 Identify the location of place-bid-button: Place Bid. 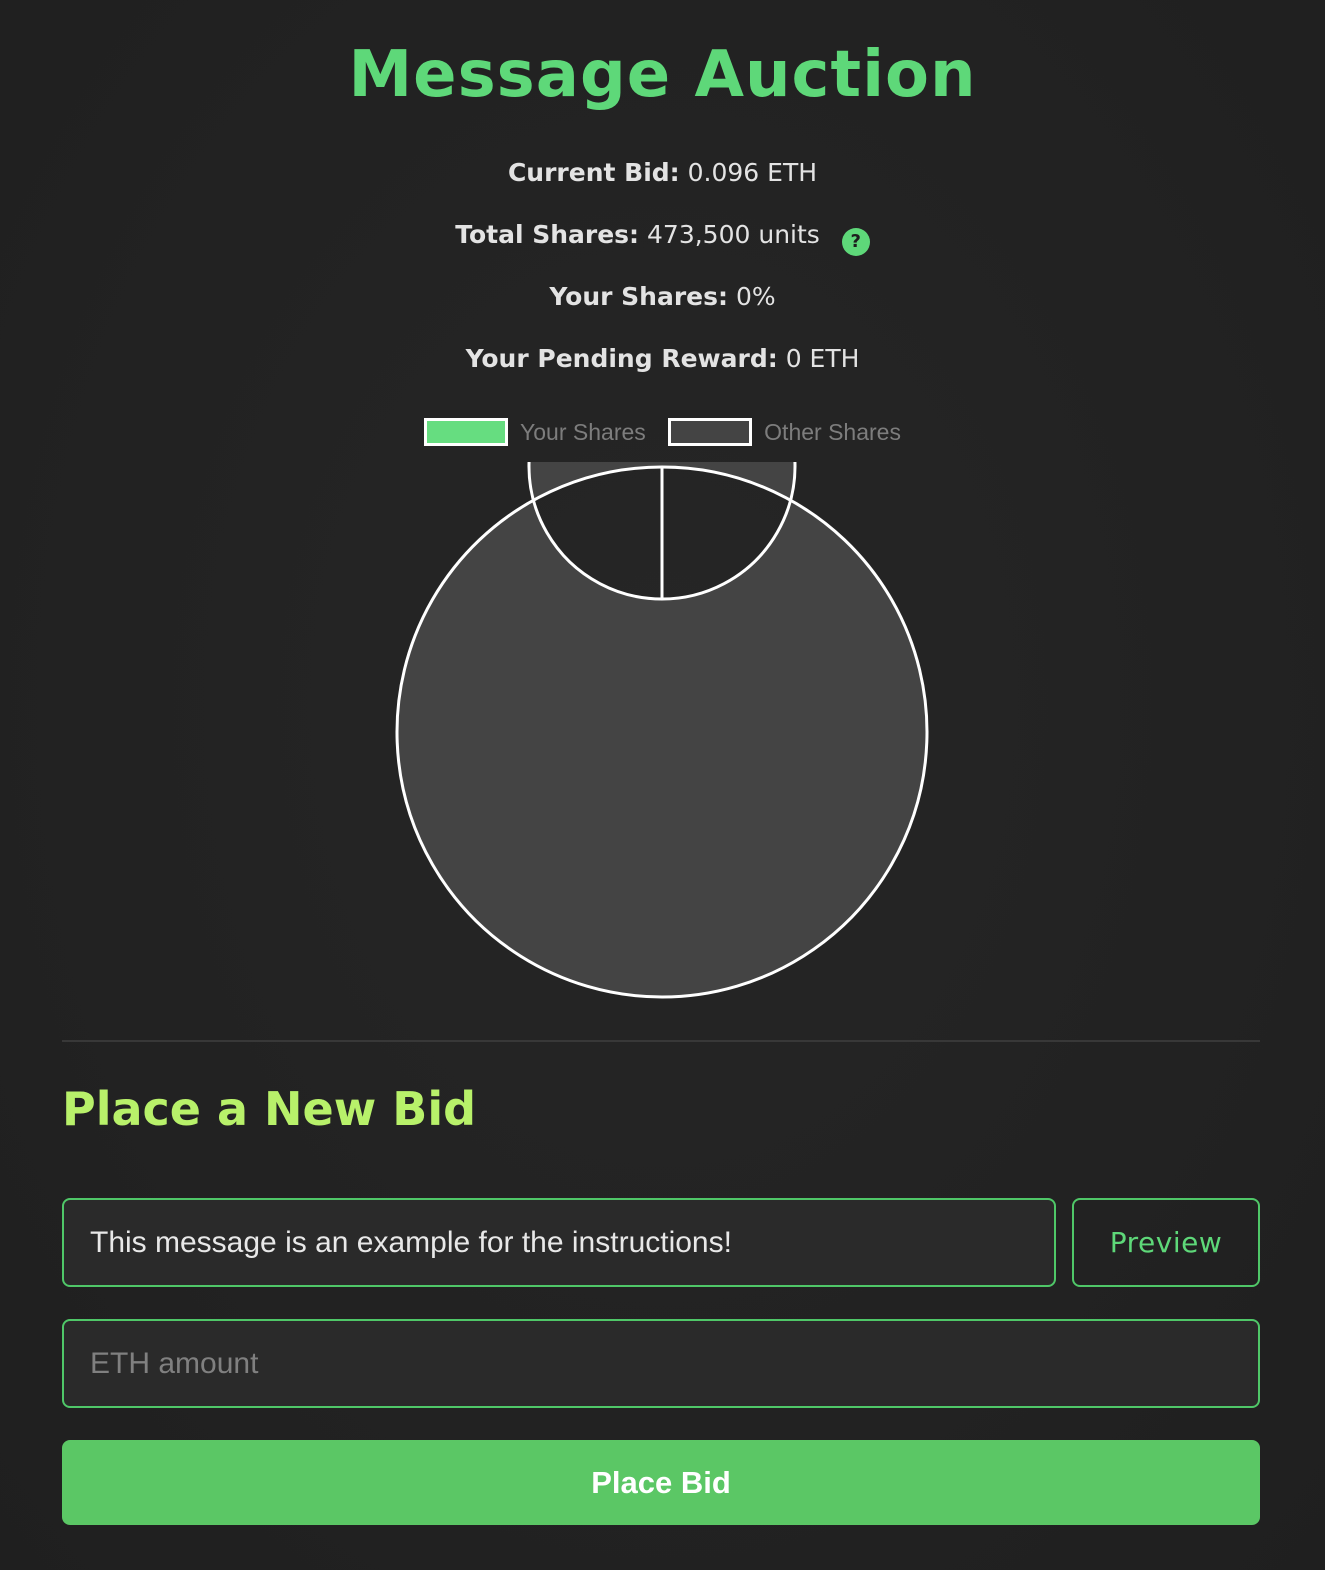
(661, 1482).